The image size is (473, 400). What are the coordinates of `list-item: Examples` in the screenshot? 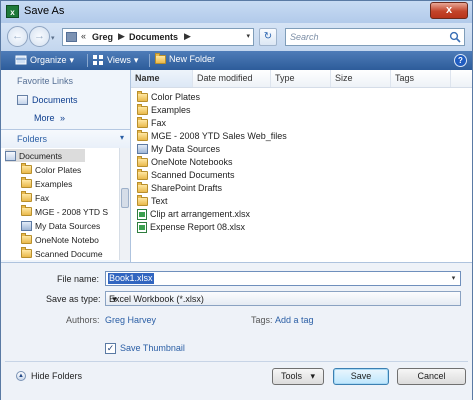 It's located at (164, 109).